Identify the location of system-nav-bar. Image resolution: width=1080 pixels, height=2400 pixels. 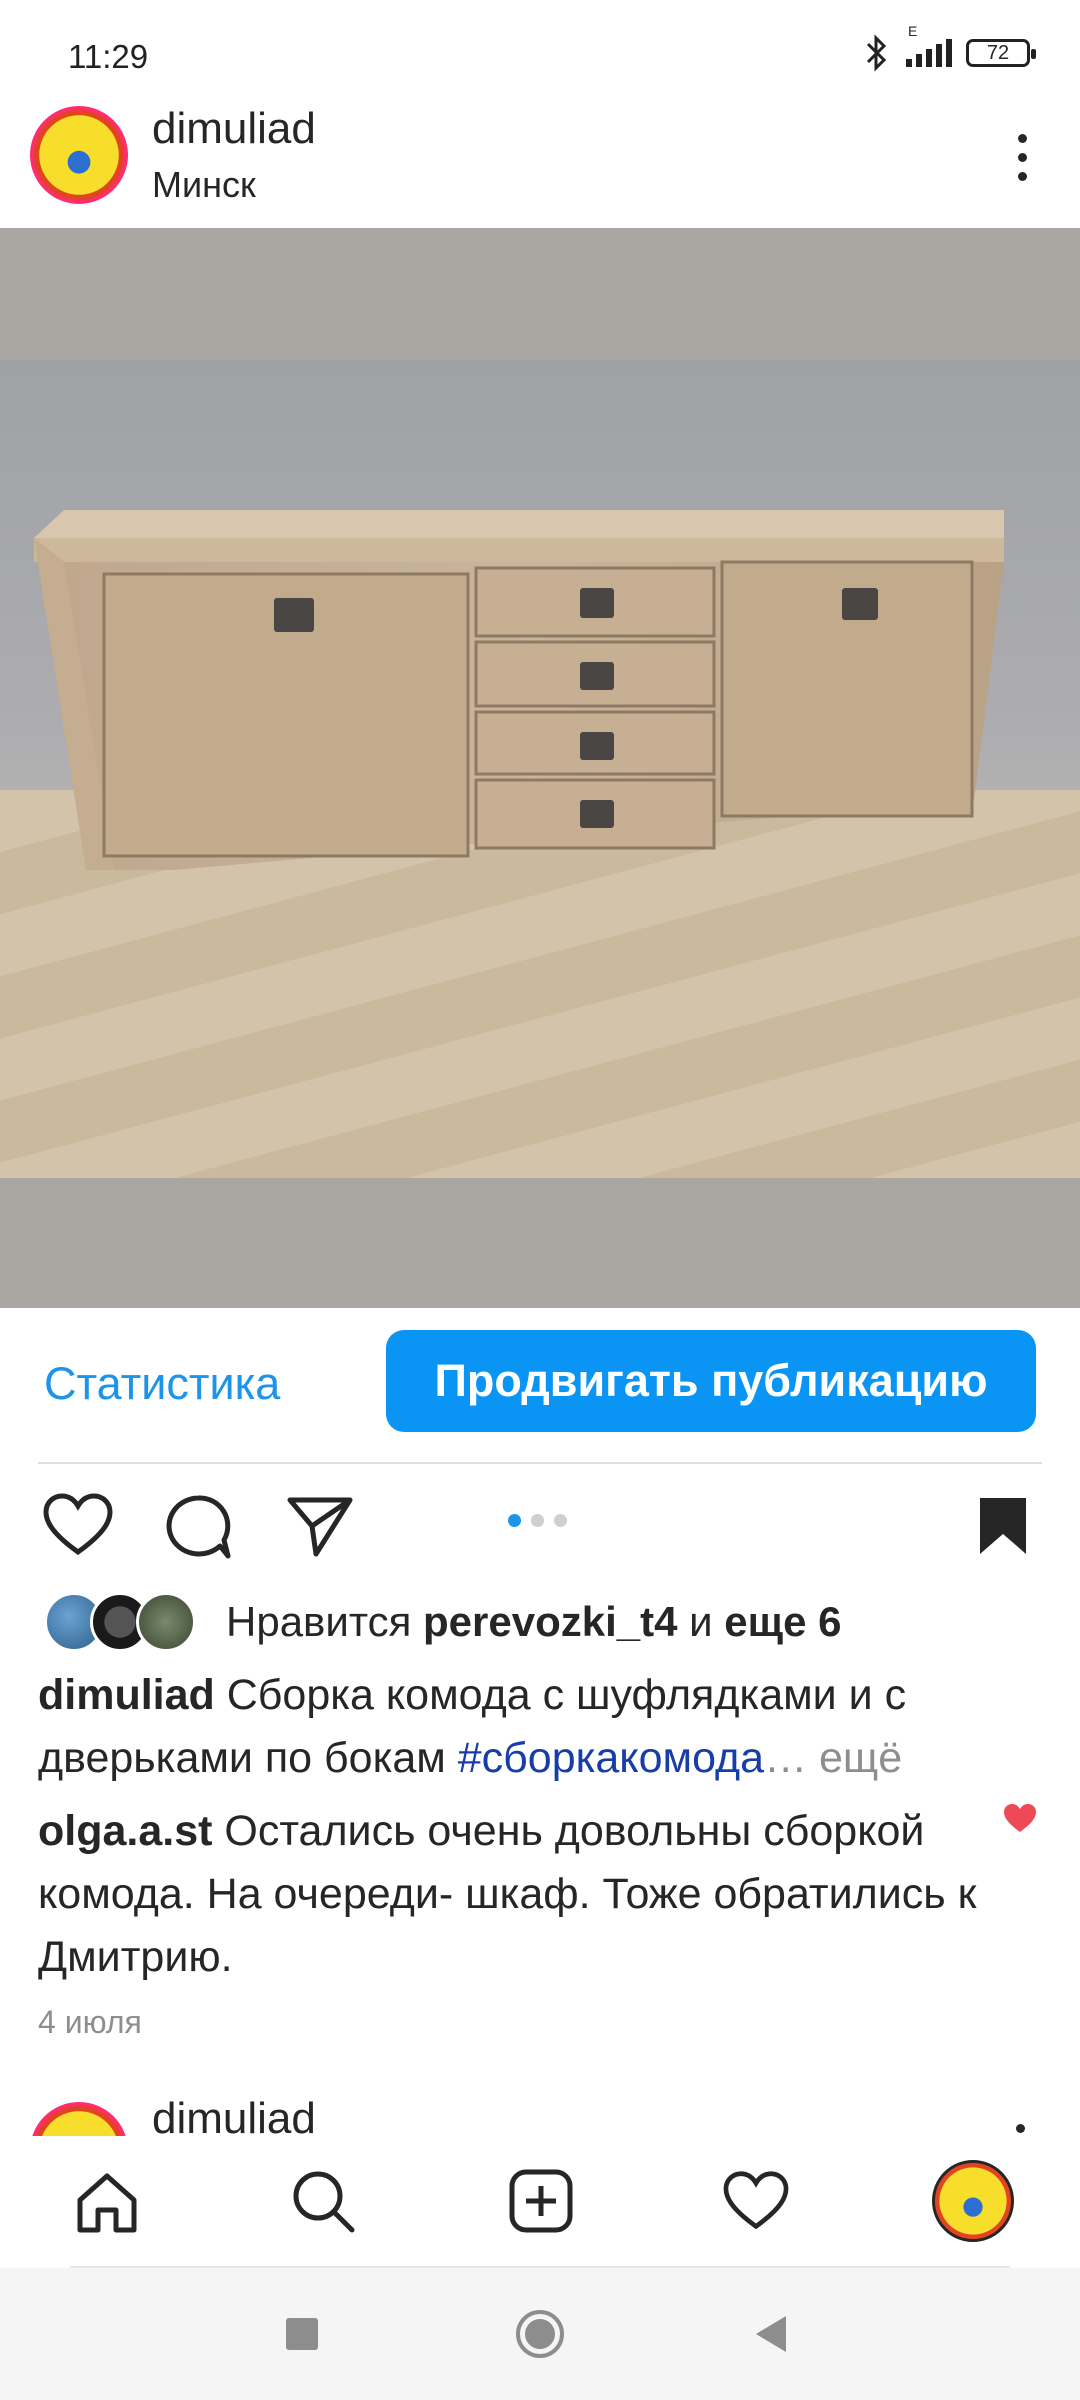
(540, 2334).